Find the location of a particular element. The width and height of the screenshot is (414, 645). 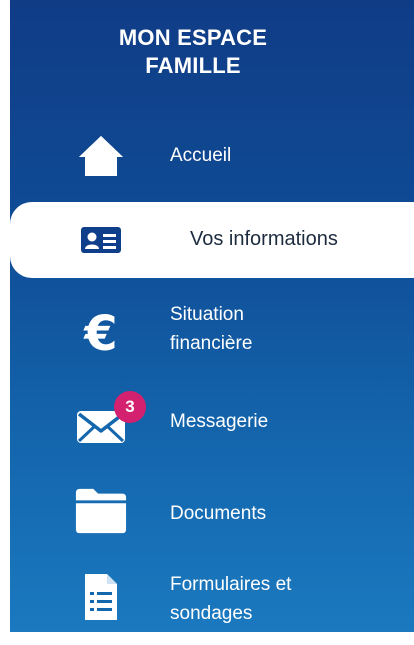

nav-item-messagerie: Messagerie is located at coordinates (212, 421).